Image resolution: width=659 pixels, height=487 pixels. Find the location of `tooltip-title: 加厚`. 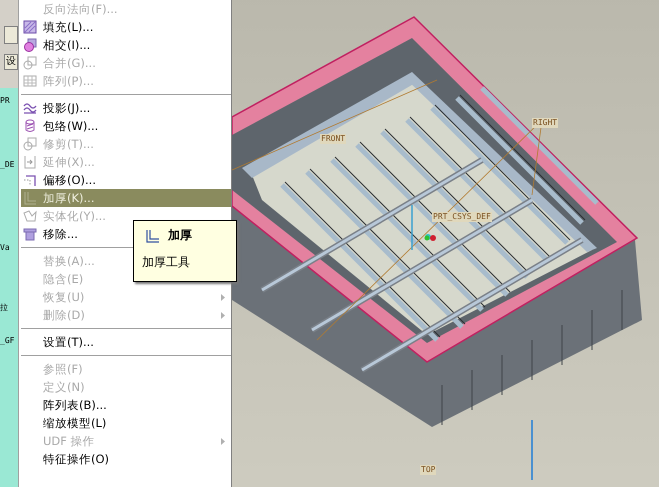

tooltip-title: 加厚 is located at coordinates (180, 235).